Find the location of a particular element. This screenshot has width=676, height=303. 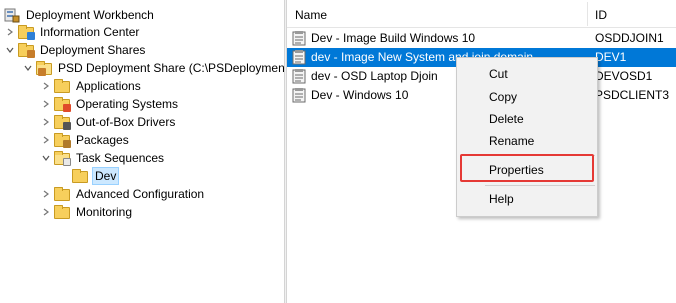

tree-item-applications: Applications is located at coordinates (91, 86).